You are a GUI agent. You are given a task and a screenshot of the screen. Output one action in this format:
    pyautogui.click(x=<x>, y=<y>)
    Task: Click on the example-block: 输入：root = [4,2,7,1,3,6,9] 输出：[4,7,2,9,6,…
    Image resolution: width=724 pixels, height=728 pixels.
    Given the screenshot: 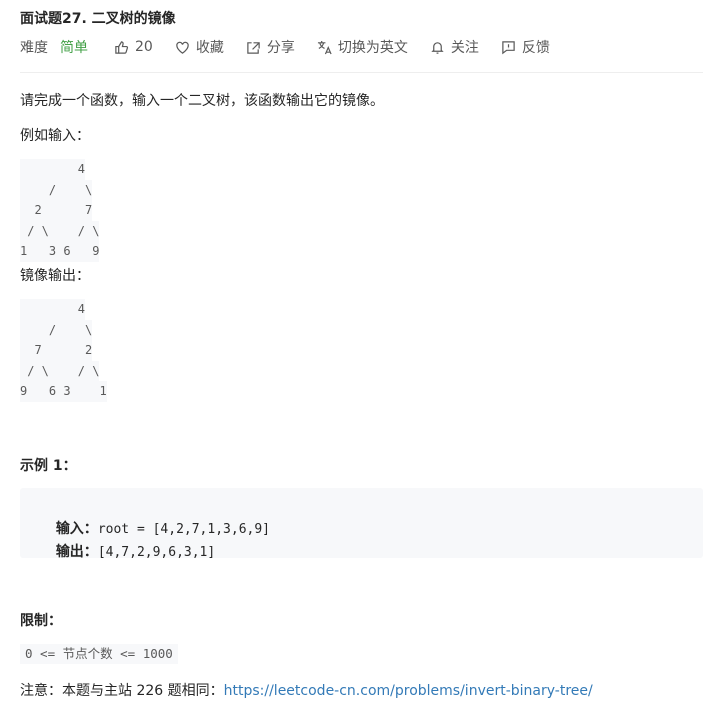 What is the action you would take?
    pyautogui.click(x=361, y=524)
    